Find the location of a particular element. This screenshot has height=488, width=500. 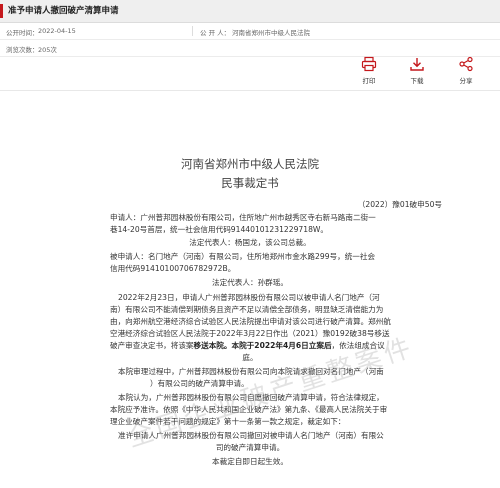

publish-date: 2022-04-15 is located at coordinates (57, 31).